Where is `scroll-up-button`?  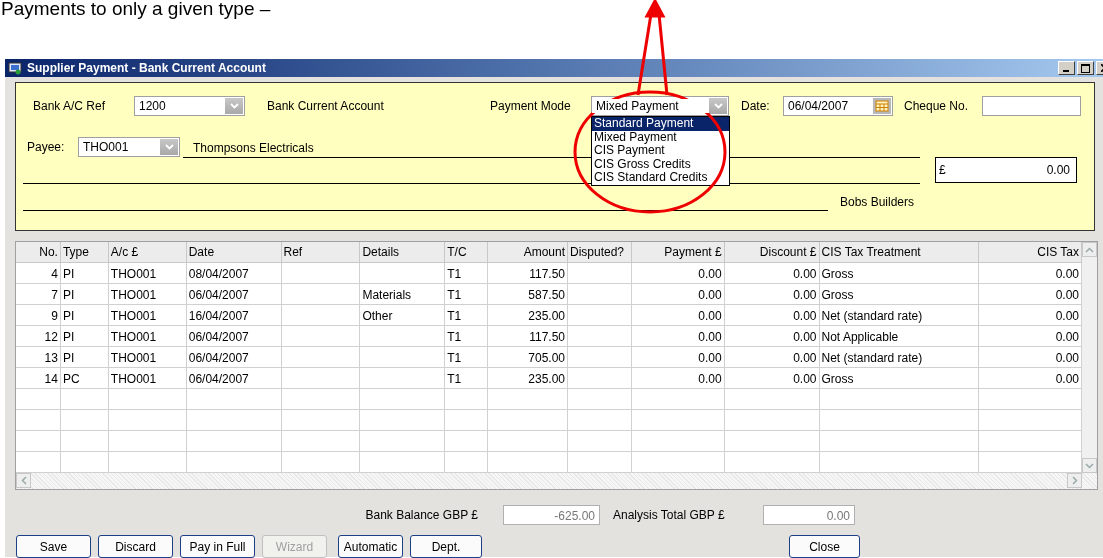 scroll-up-button is located at coordinates (1089, 249).